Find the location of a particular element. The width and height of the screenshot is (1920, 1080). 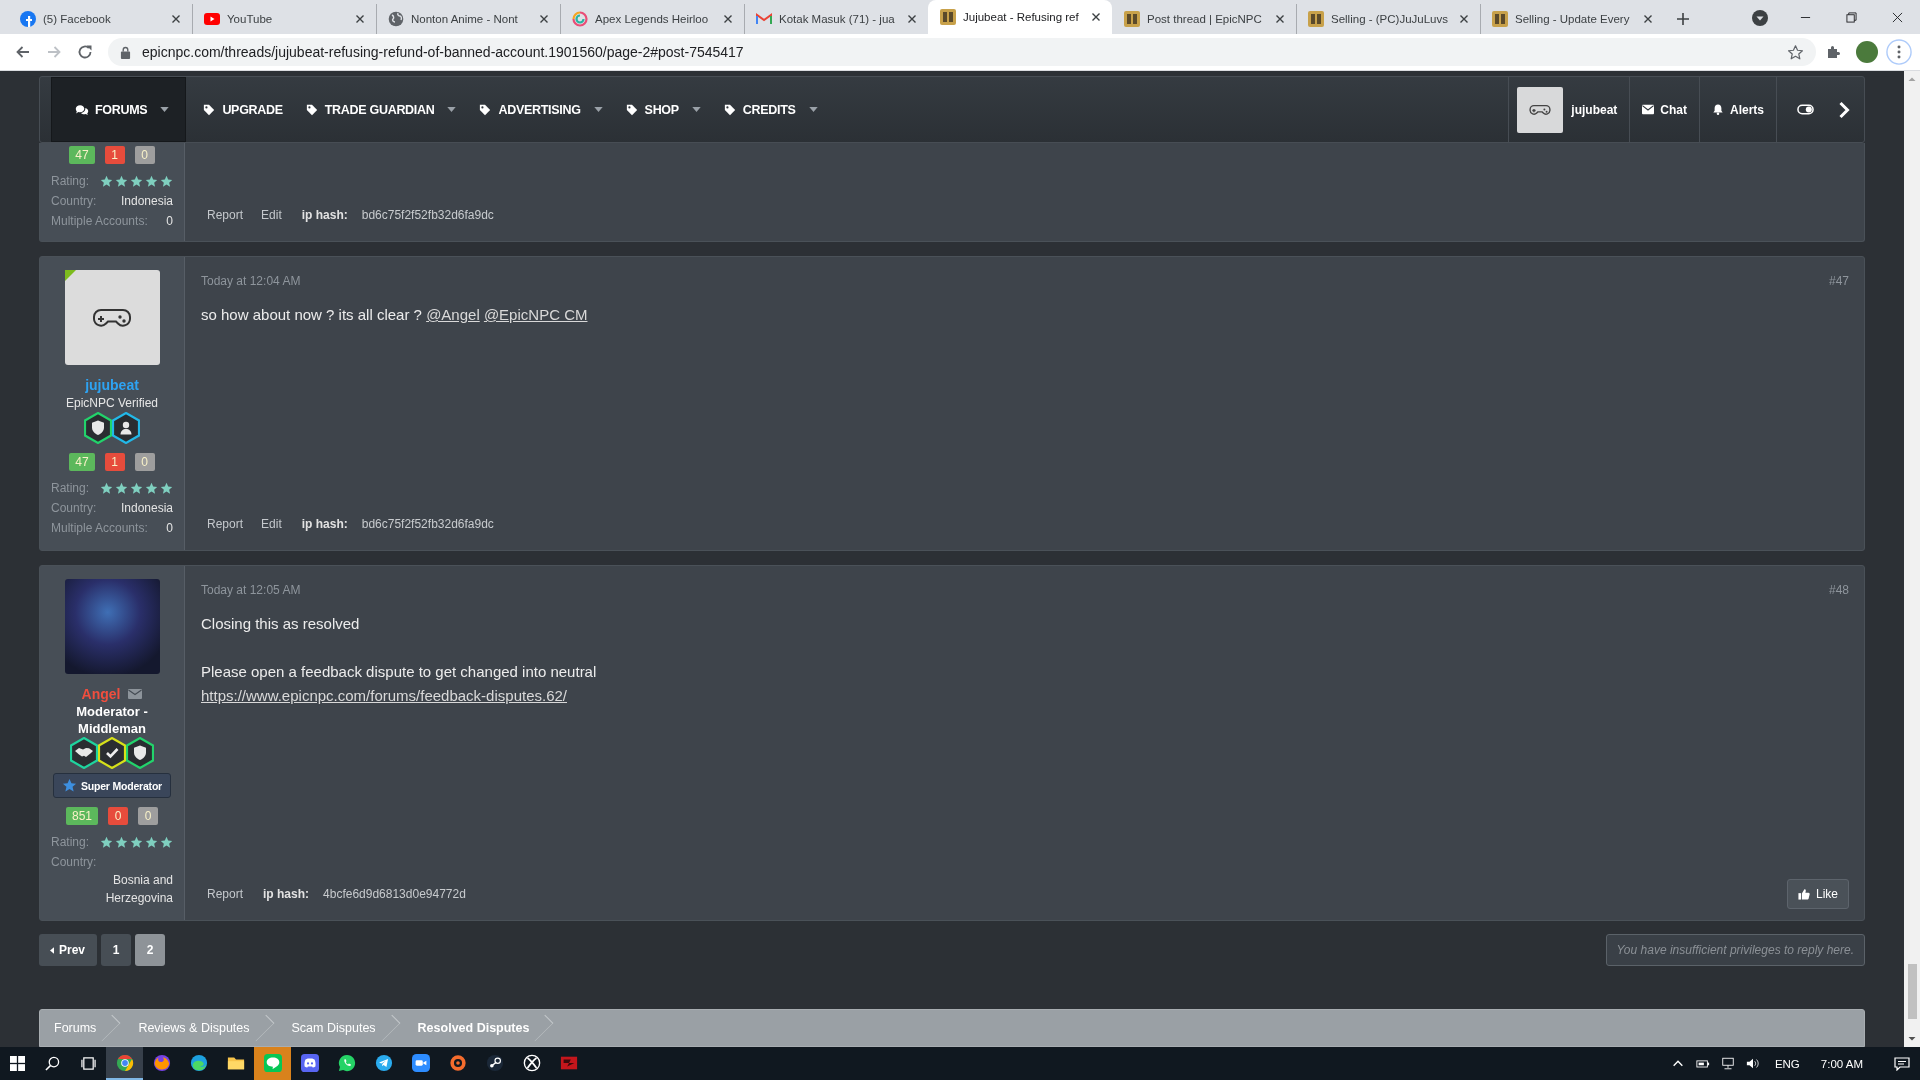

scrollbar is located at coordinates (1912, 559).